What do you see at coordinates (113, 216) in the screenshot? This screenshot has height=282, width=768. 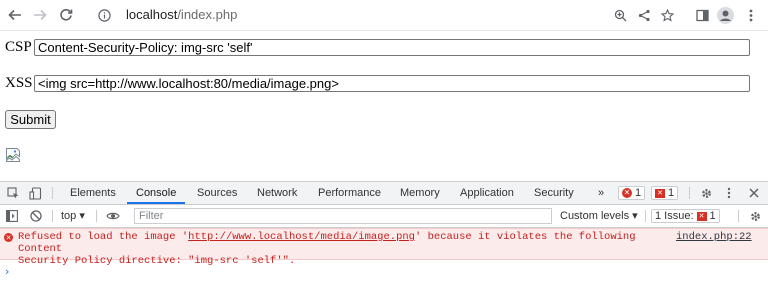 I see `live-expression-eye-icon` at bounding box center [113, 216].